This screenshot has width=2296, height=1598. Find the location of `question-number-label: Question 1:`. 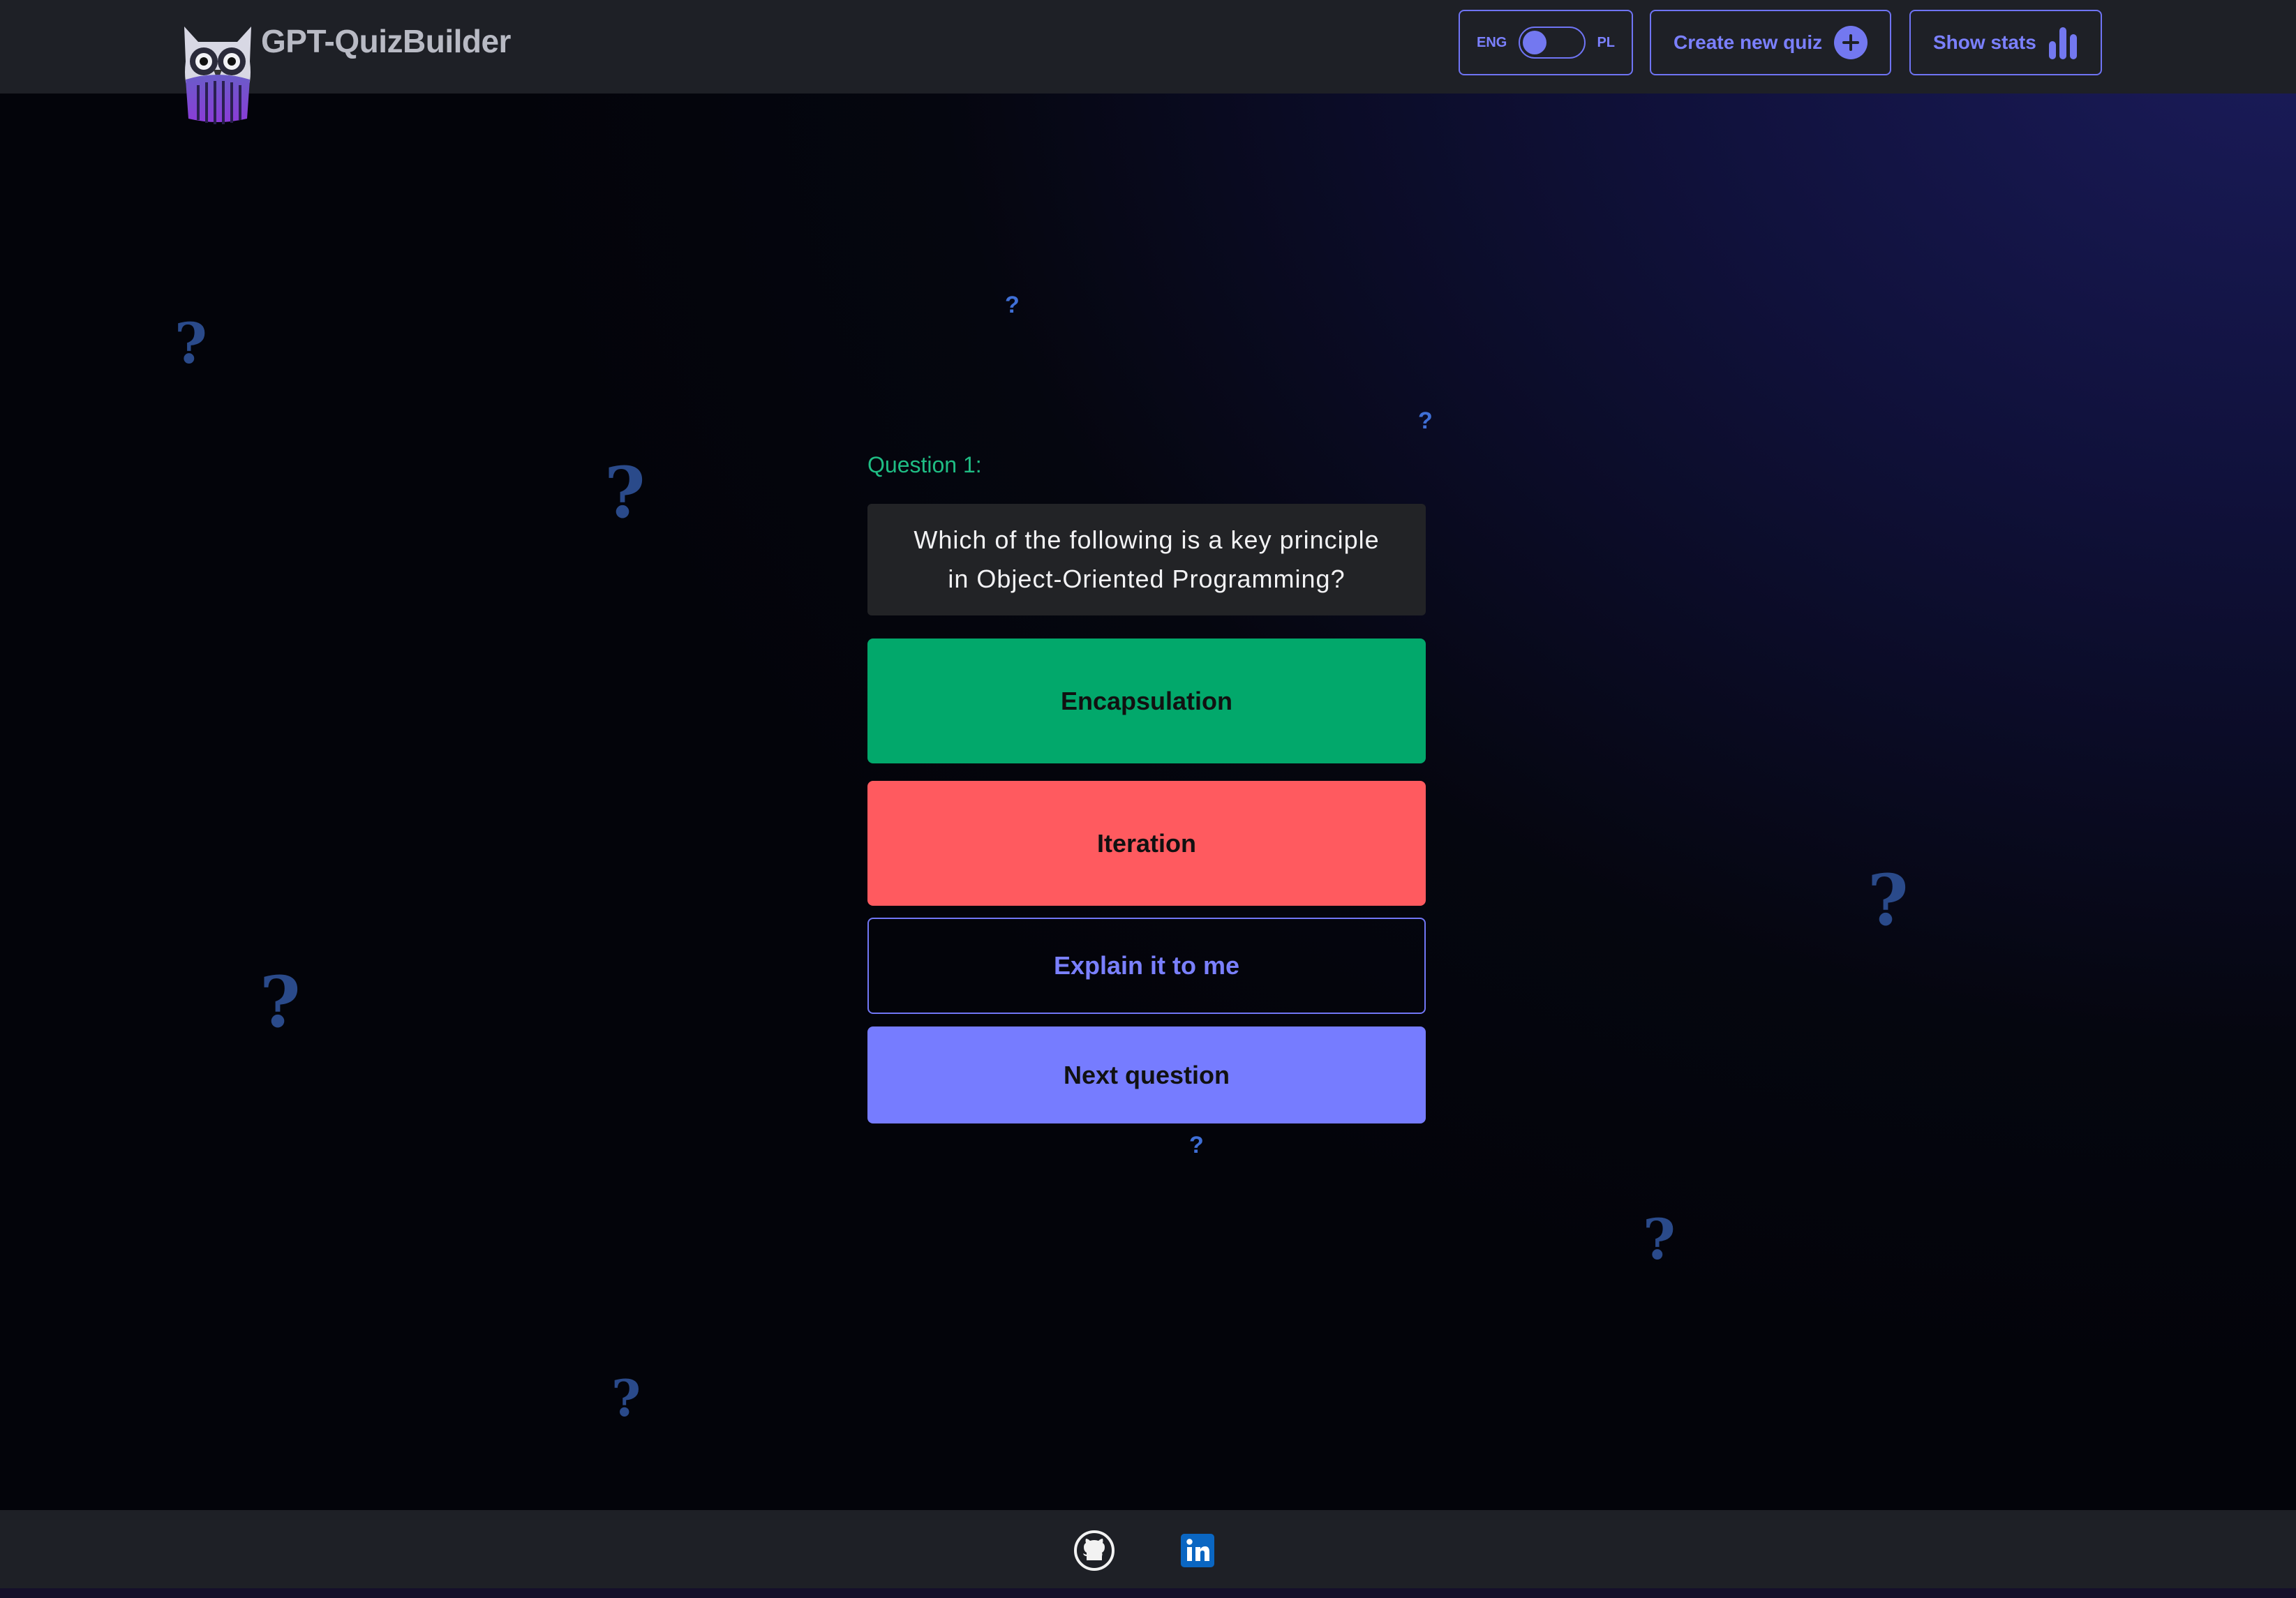

question-number-label: Question 1: is located at coordinates (924, 464).